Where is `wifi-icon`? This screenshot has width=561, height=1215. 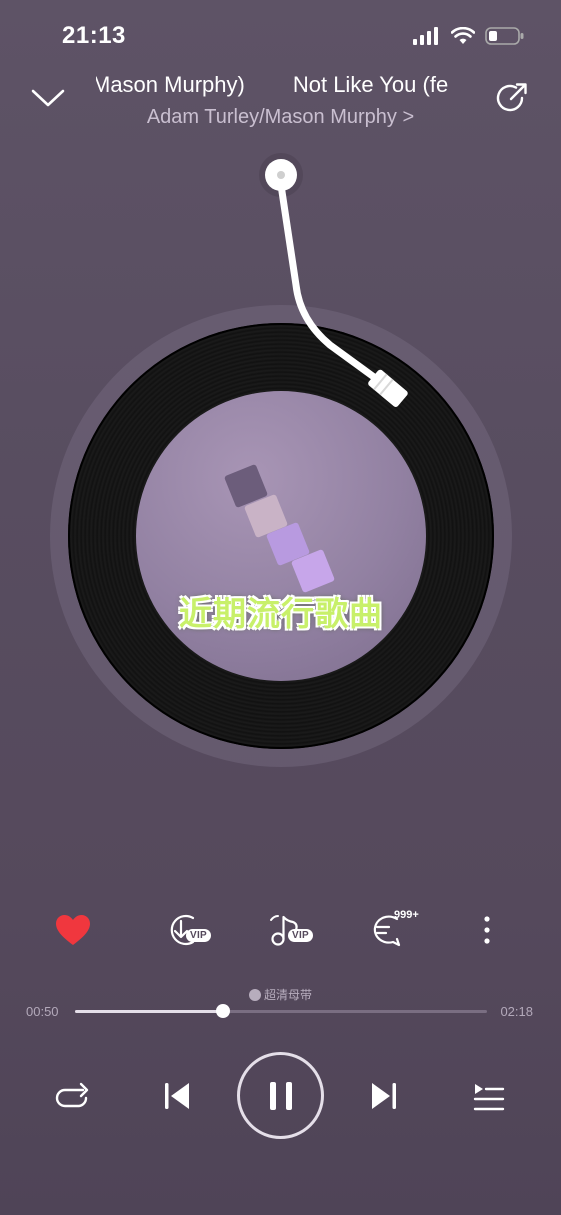
wifi-icon is located at coordinates (463, 35).